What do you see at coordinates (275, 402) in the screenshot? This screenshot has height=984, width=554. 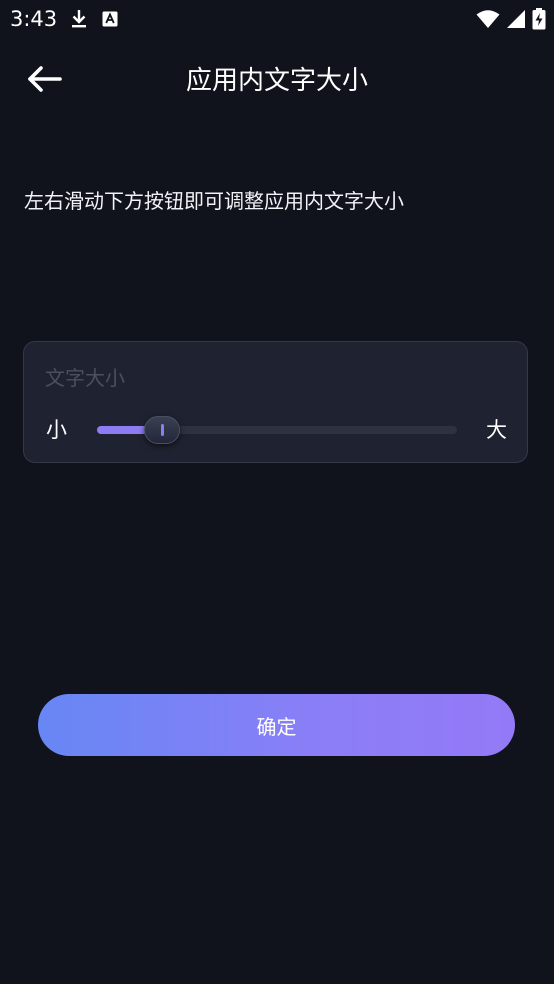 I see `font-size-card: 文字大小 小 大` at bounding box center [275, 402].